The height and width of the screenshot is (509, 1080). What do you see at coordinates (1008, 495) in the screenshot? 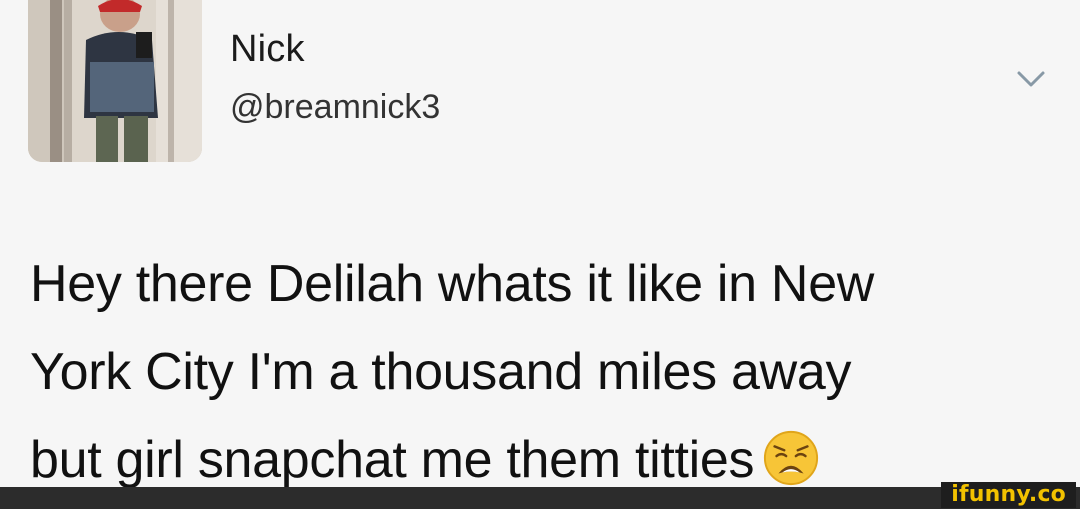
I see `ifunny-watermark: ifunny.co` at bounding box center [1008, 495].